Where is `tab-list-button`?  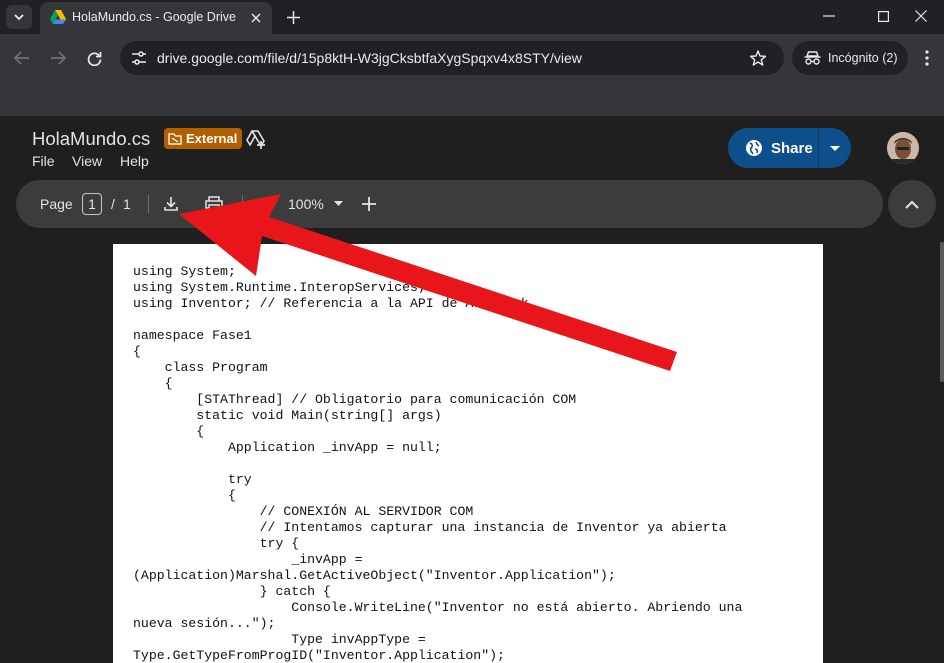
tab-list-button is located at coordinates (19, 17).